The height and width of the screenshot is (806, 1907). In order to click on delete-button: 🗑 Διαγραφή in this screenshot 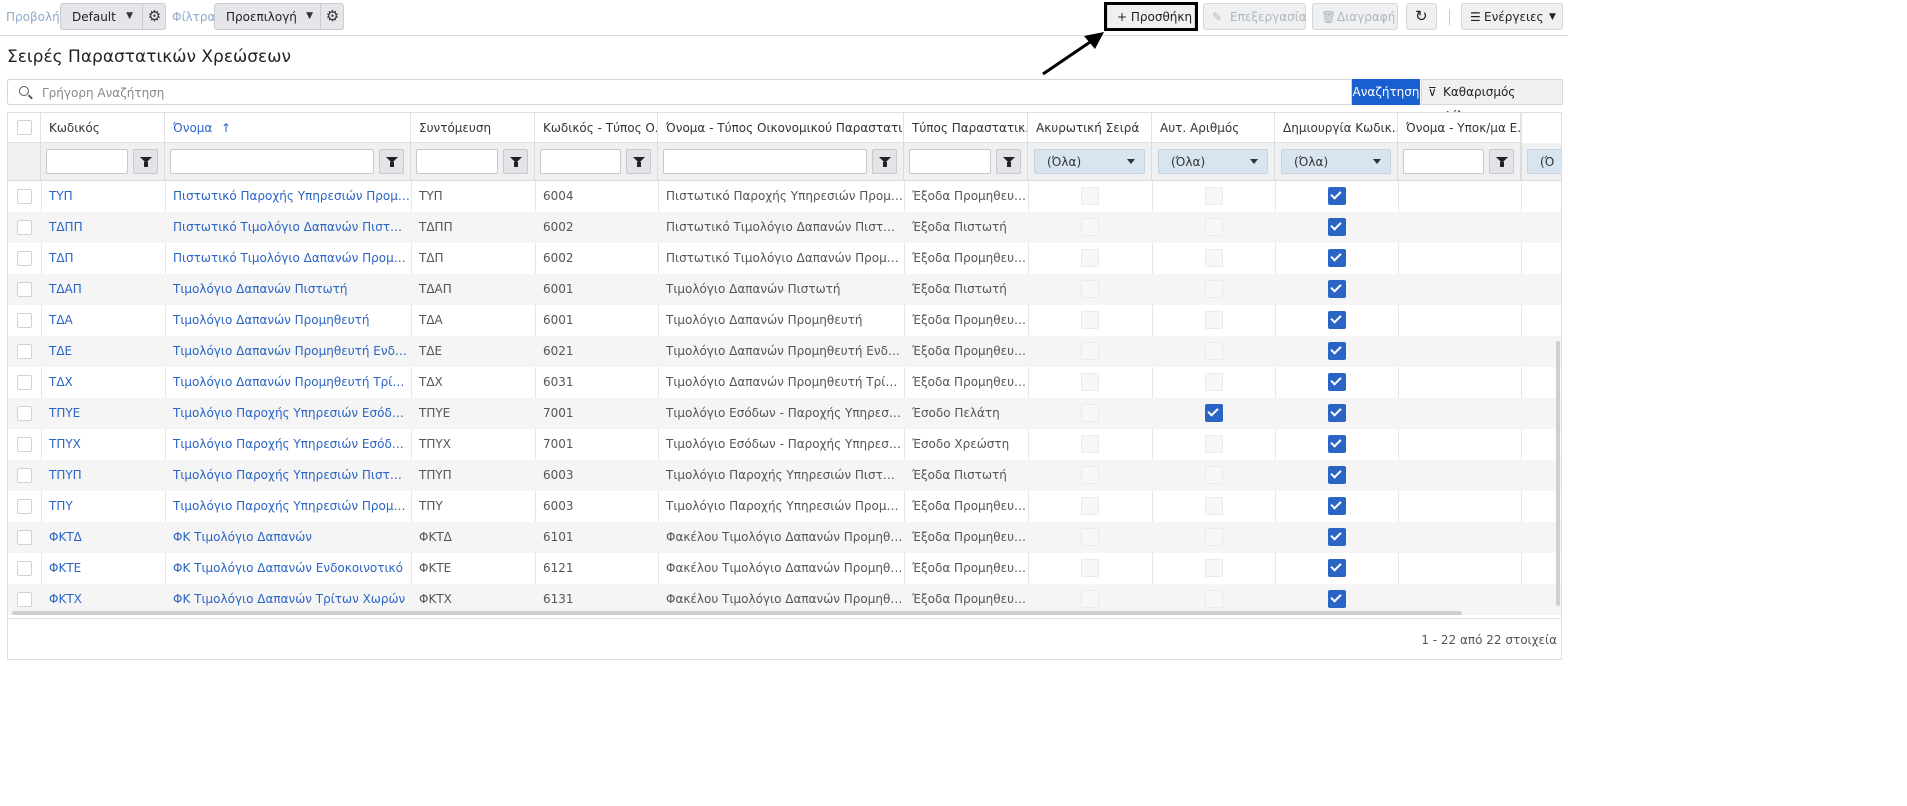, I will do `click(1355, 16)`.